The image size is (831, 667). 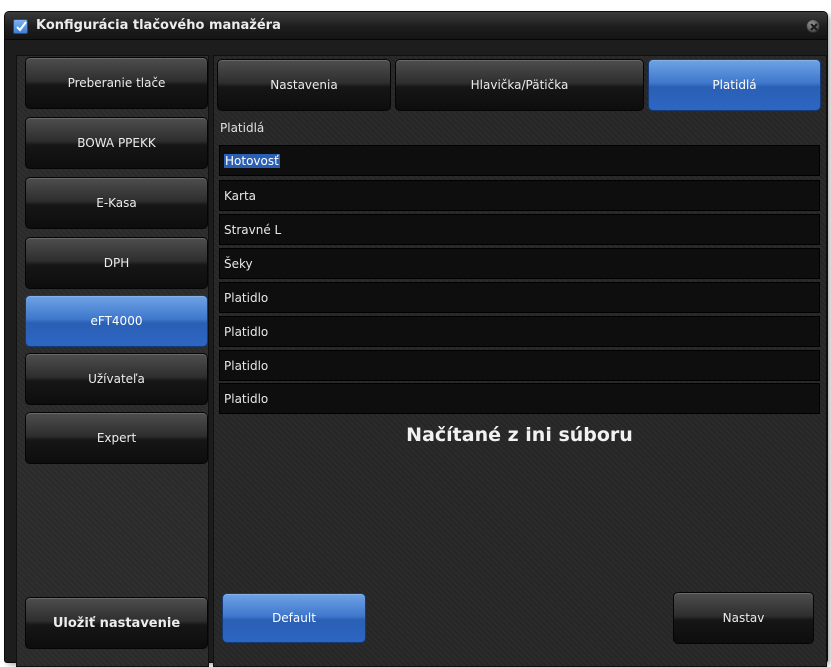 What do you see at coordinates (253, 229) in the screenshot?
I see `payment-field-text: Stravné L` at bounding box center [253, 229].